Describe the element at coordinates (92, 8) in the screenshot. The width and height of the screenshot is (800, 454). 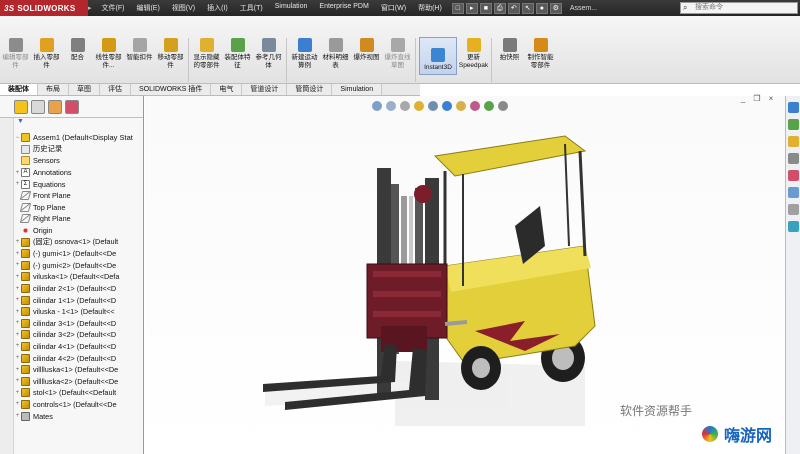
I see `logo-arrow-icon: ▸` at that location.